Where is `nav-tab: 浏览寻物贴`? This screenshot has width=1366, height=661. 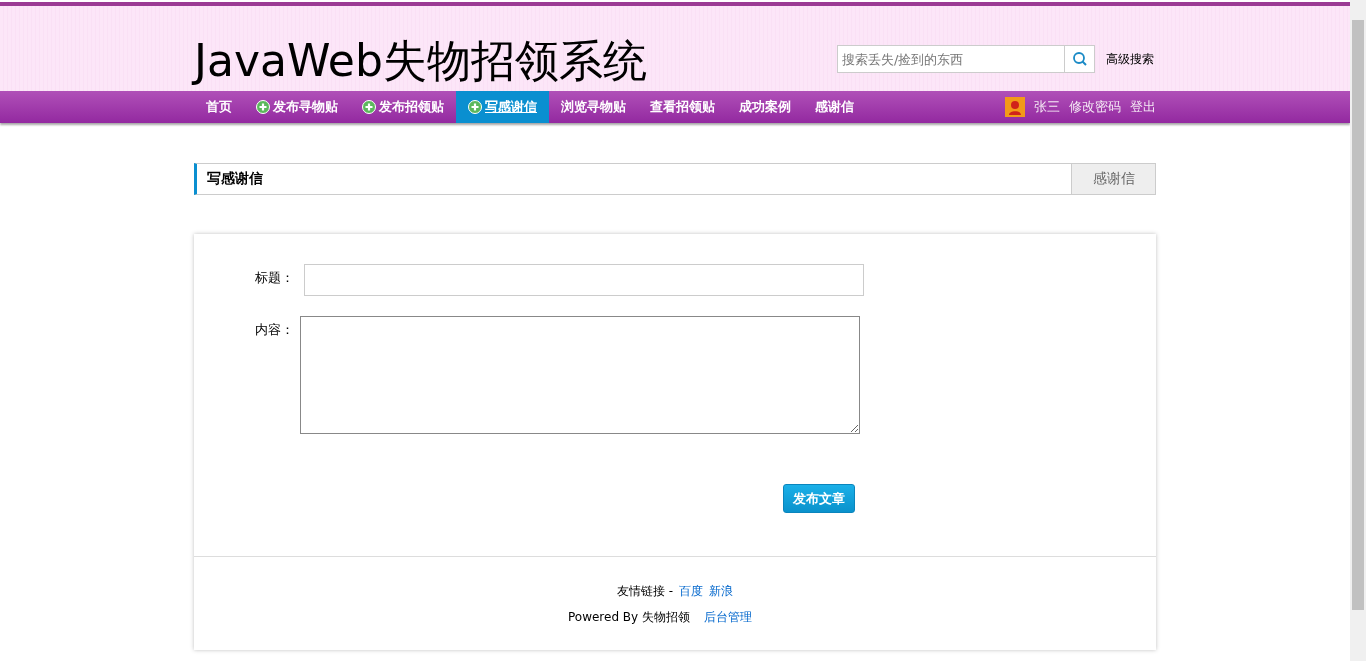
nav-tab: 浏览寻物贴 is located at coordinates (593, 107).